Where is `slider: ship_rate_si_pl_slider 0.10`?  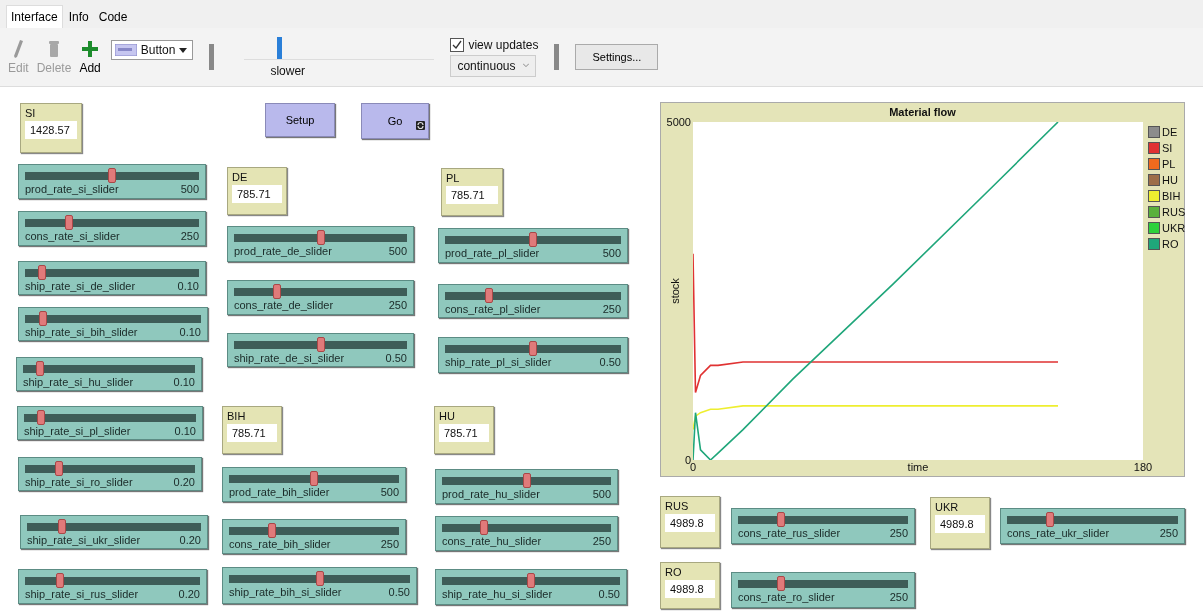
slider: ship_rate_si_pl_slider 0.10 is located at coordinates (110, 423).